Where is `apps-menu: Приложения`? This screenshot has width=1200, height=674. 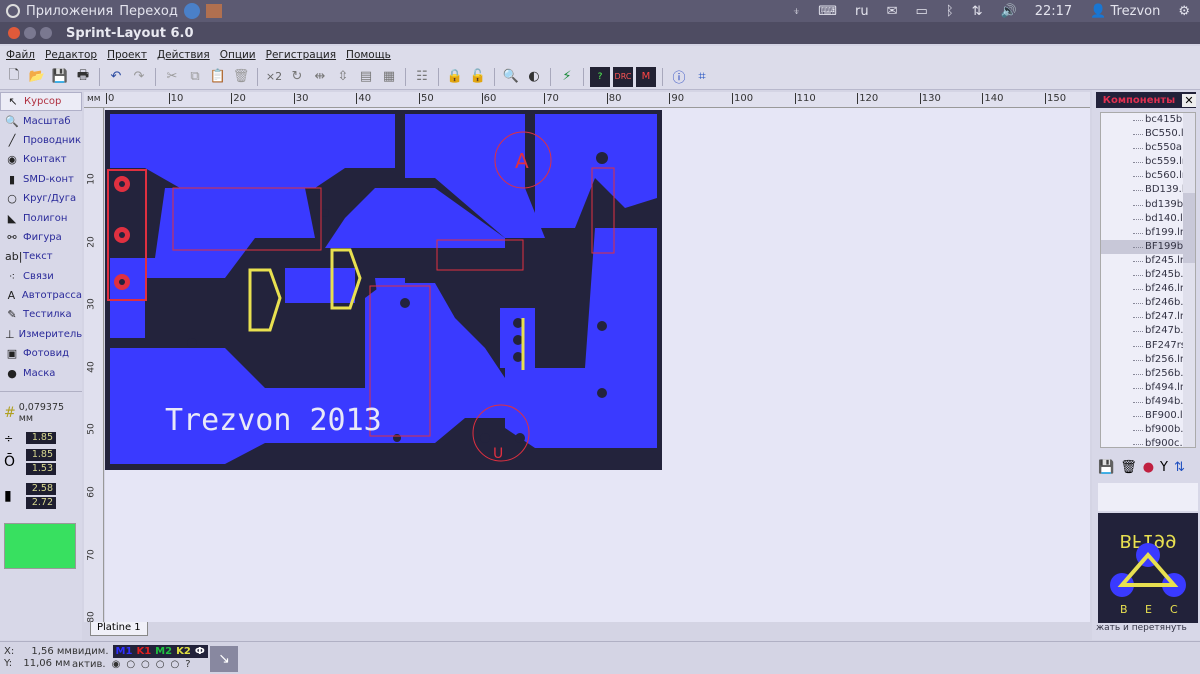 apps-menu: Приложения is located at coordinates (69, 11).